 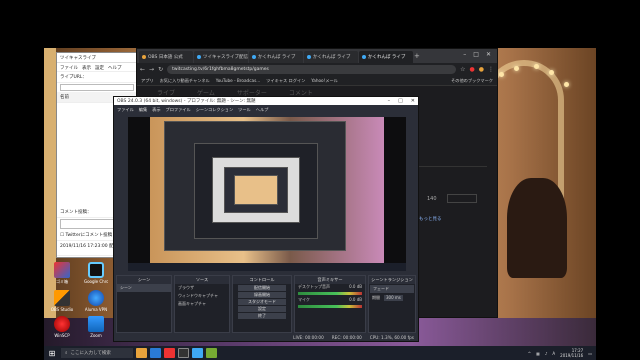 What do you see at coordinates (262, 288) in the screenshot?
I see `start-streaming-button: 配信開始` at bounding box center [262, 288].